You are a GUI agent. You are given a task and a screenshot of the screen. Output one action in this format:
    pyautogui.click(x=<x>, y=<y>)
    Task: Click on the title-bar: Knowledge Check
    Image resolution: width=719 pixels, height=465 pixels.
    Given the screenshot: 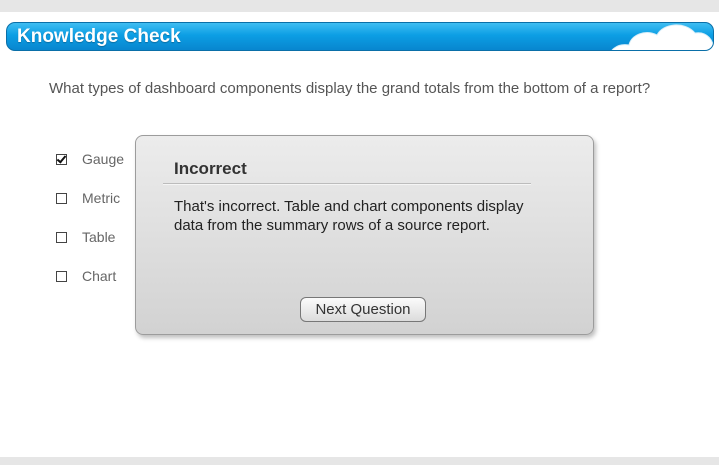 What is the action you would take?
    pyautogui.click(x=360, y=36)
    